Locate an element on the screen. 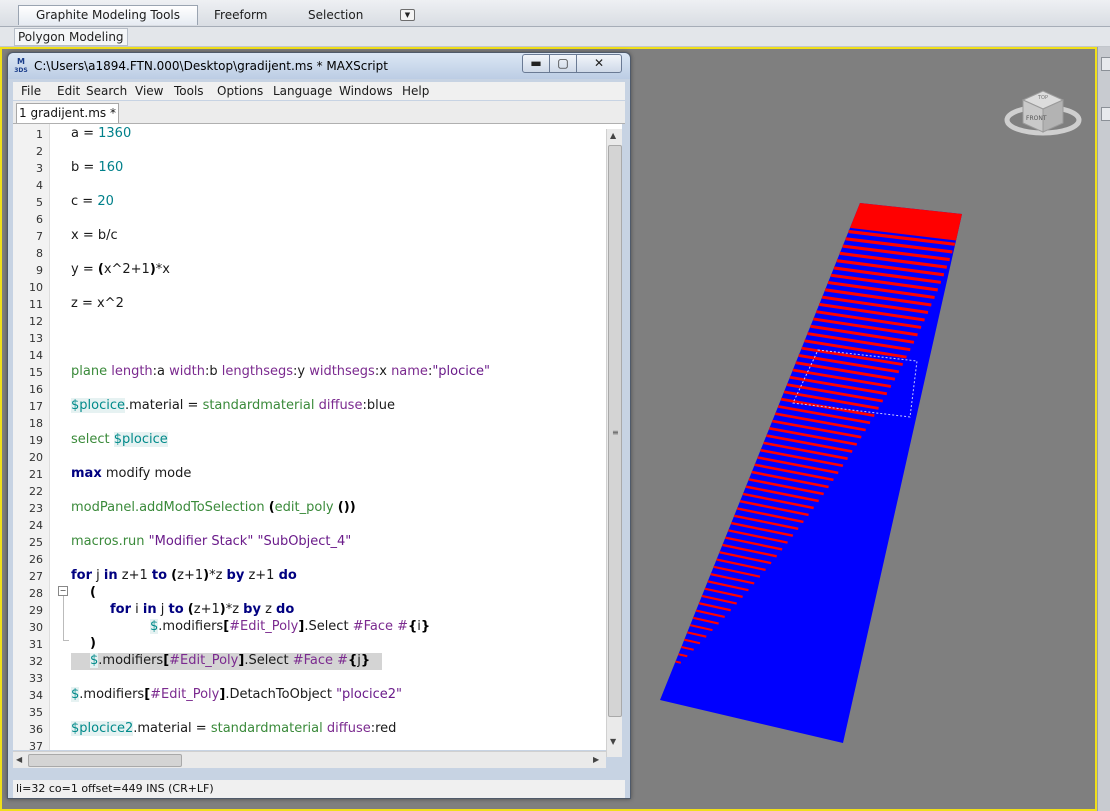  line-number: 35 is located at coordinates (36, 712).